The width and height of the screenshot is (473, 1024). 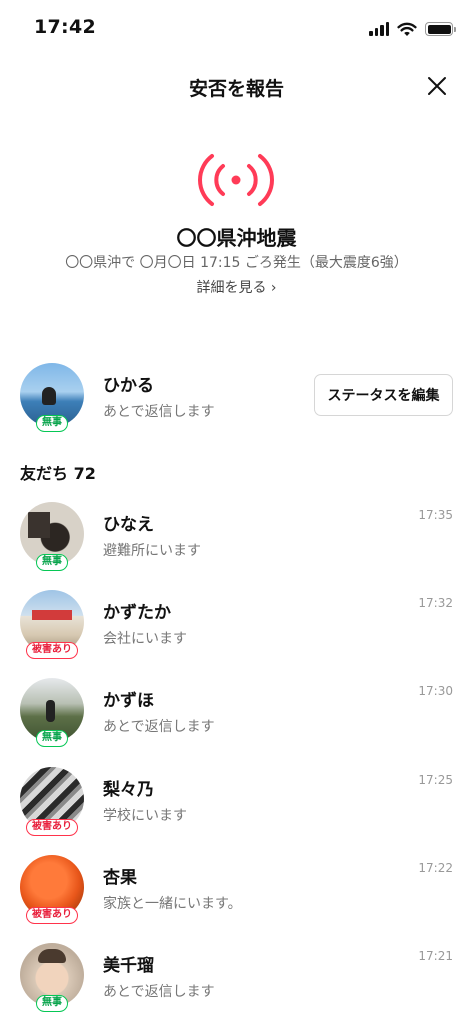 What do you see at coordinates (236, 542) in the screenshot?
I see `friend-row: 無事 ひなえ 避難所にいます 17:35` at bounding box center [236, 542].